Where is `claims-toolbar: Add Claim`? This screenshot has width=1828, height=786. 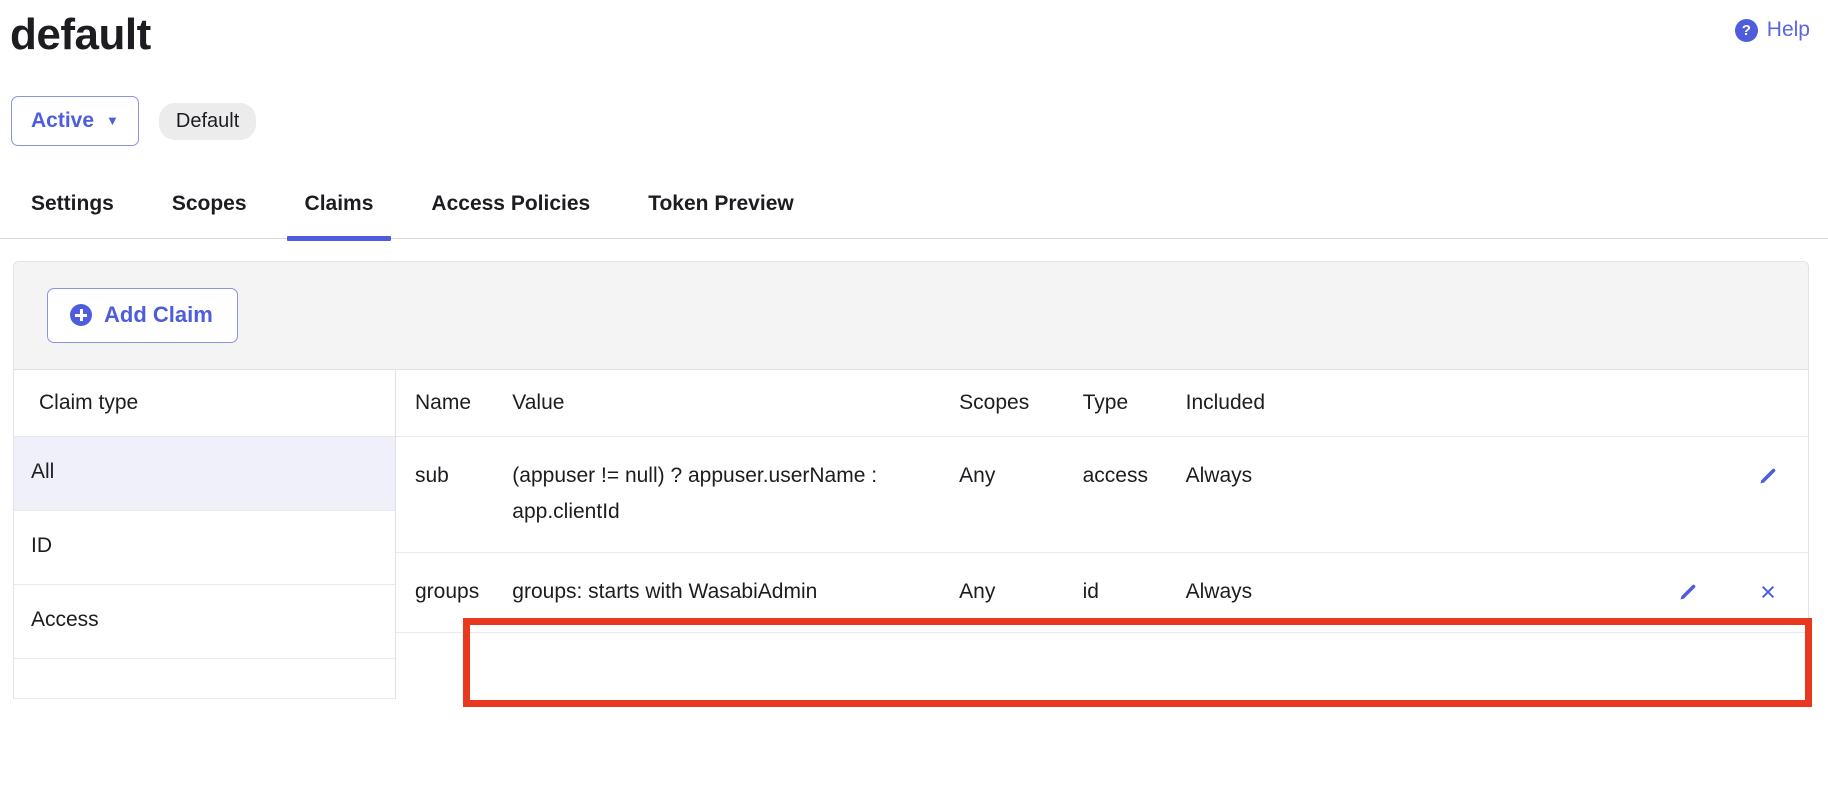
claims-toolbar: Add Claim is located at coordinates (911, 316).